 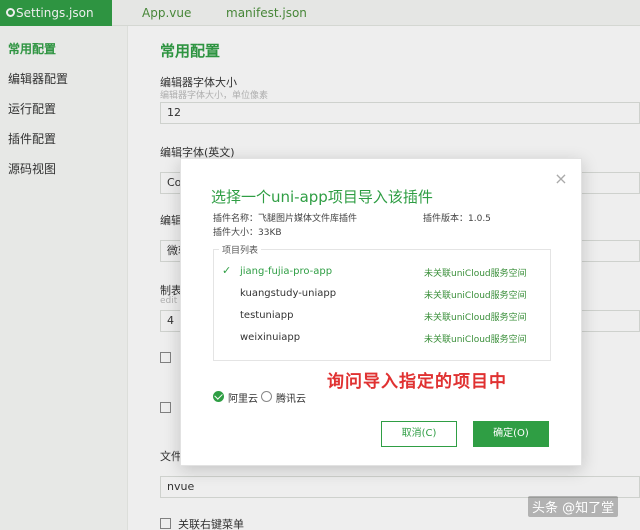 I want to click on list-item: testuniapp 未关联uniCloud服务空间, so click(x=382, y=316).